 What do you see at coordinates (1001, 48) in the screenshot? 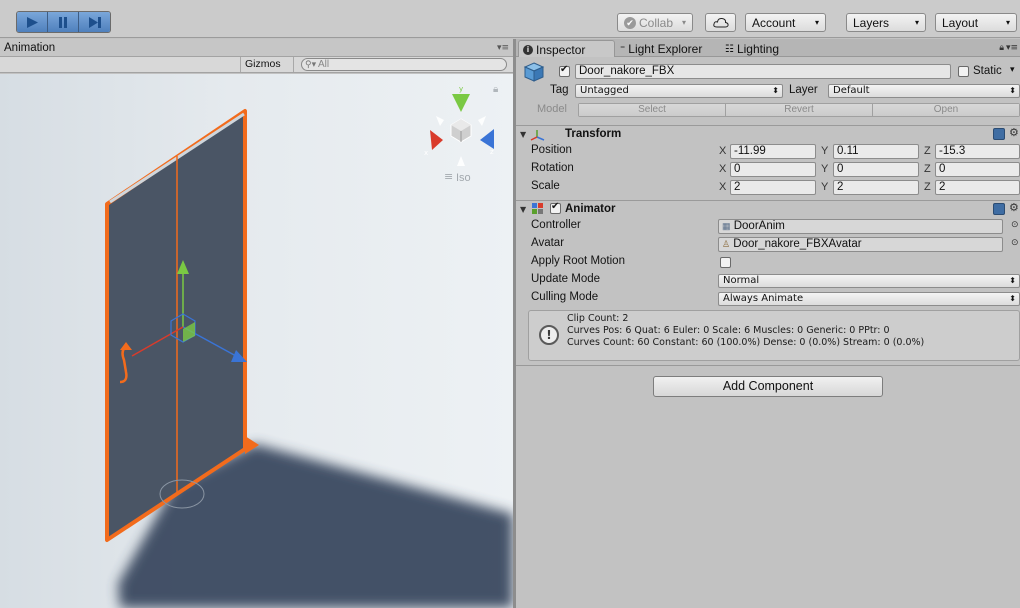
I see `inspector-lock-icon: 🔒︎` at bounding box center [1001, 48].